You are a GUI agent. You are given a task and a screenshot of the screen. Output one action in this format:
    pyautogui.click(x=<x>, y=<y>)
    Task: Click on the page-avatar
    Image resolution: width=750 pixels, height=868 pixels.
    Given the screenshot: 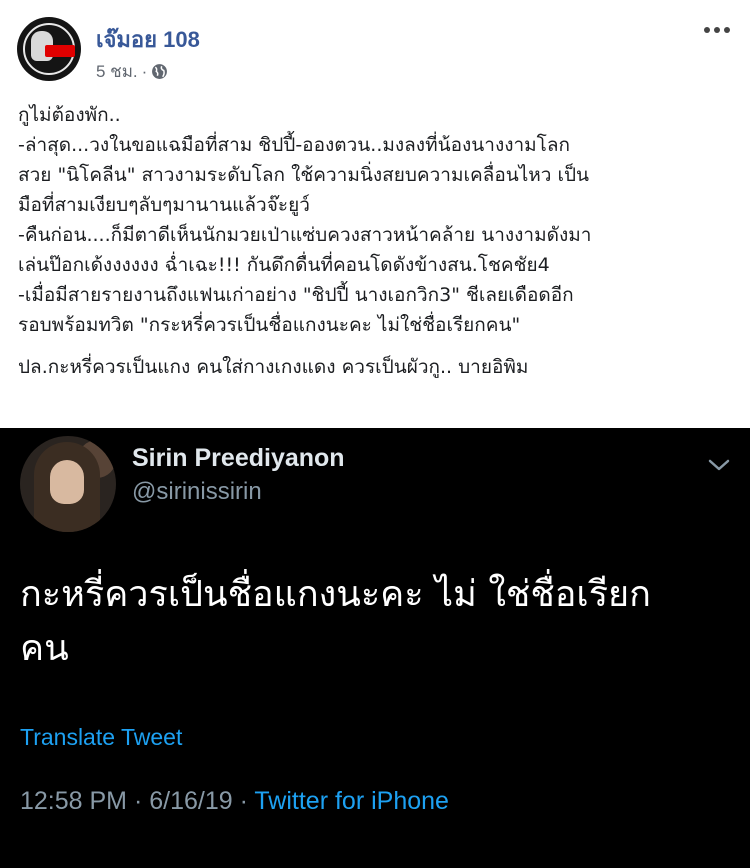 What is the action you would take?
    pyautogui.click(x=49, y=49)
    